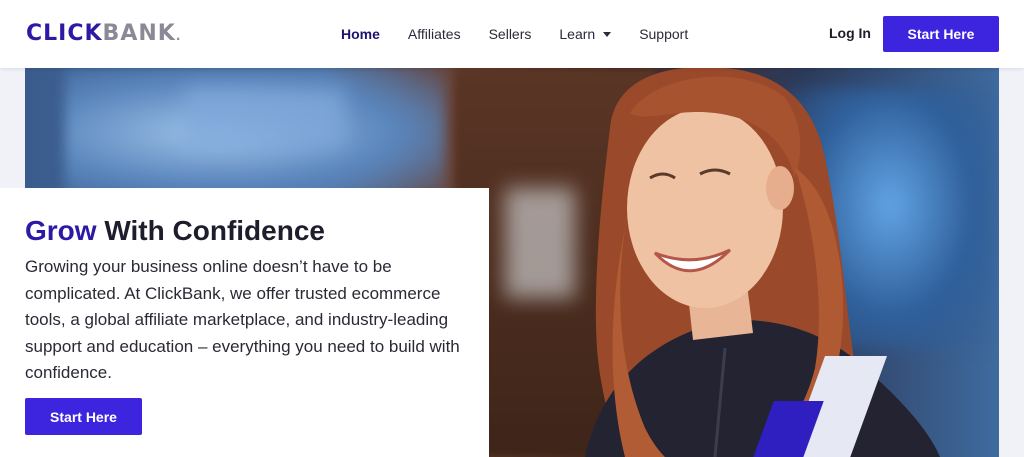 The image size is (1024, 457). What do you see at coordinates (607, 34) in the screenshot?
I see `chevron-down-icon` at bounding box center [607, 34].